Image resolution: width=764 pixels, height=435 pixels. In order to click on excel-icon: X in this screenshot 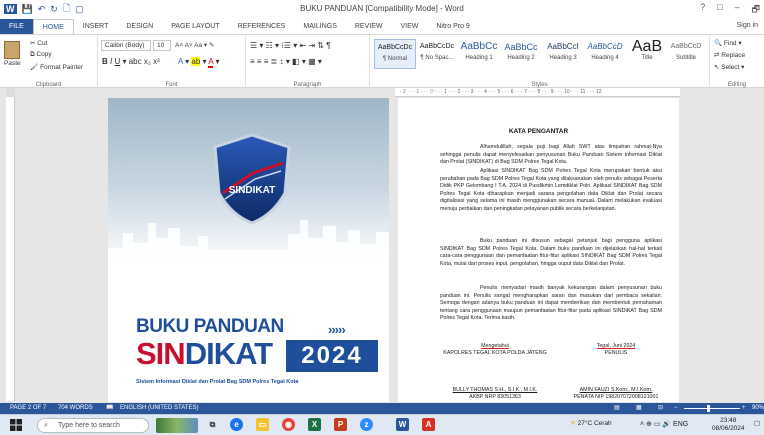, I will do `click(314, 424)`.